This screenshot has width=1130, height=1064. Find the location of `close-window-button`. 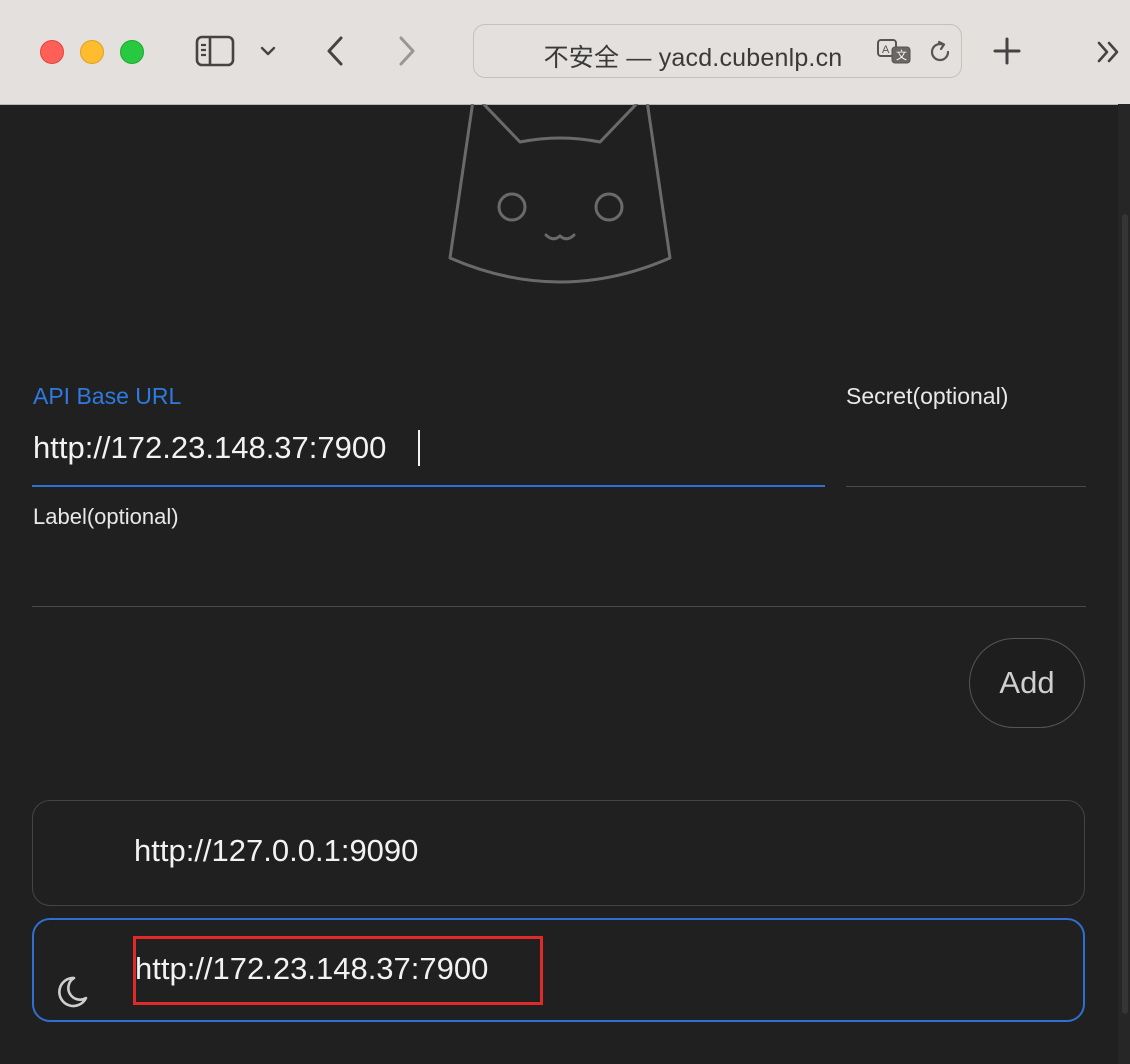

close-window-button is located at coordinates (52, 52).